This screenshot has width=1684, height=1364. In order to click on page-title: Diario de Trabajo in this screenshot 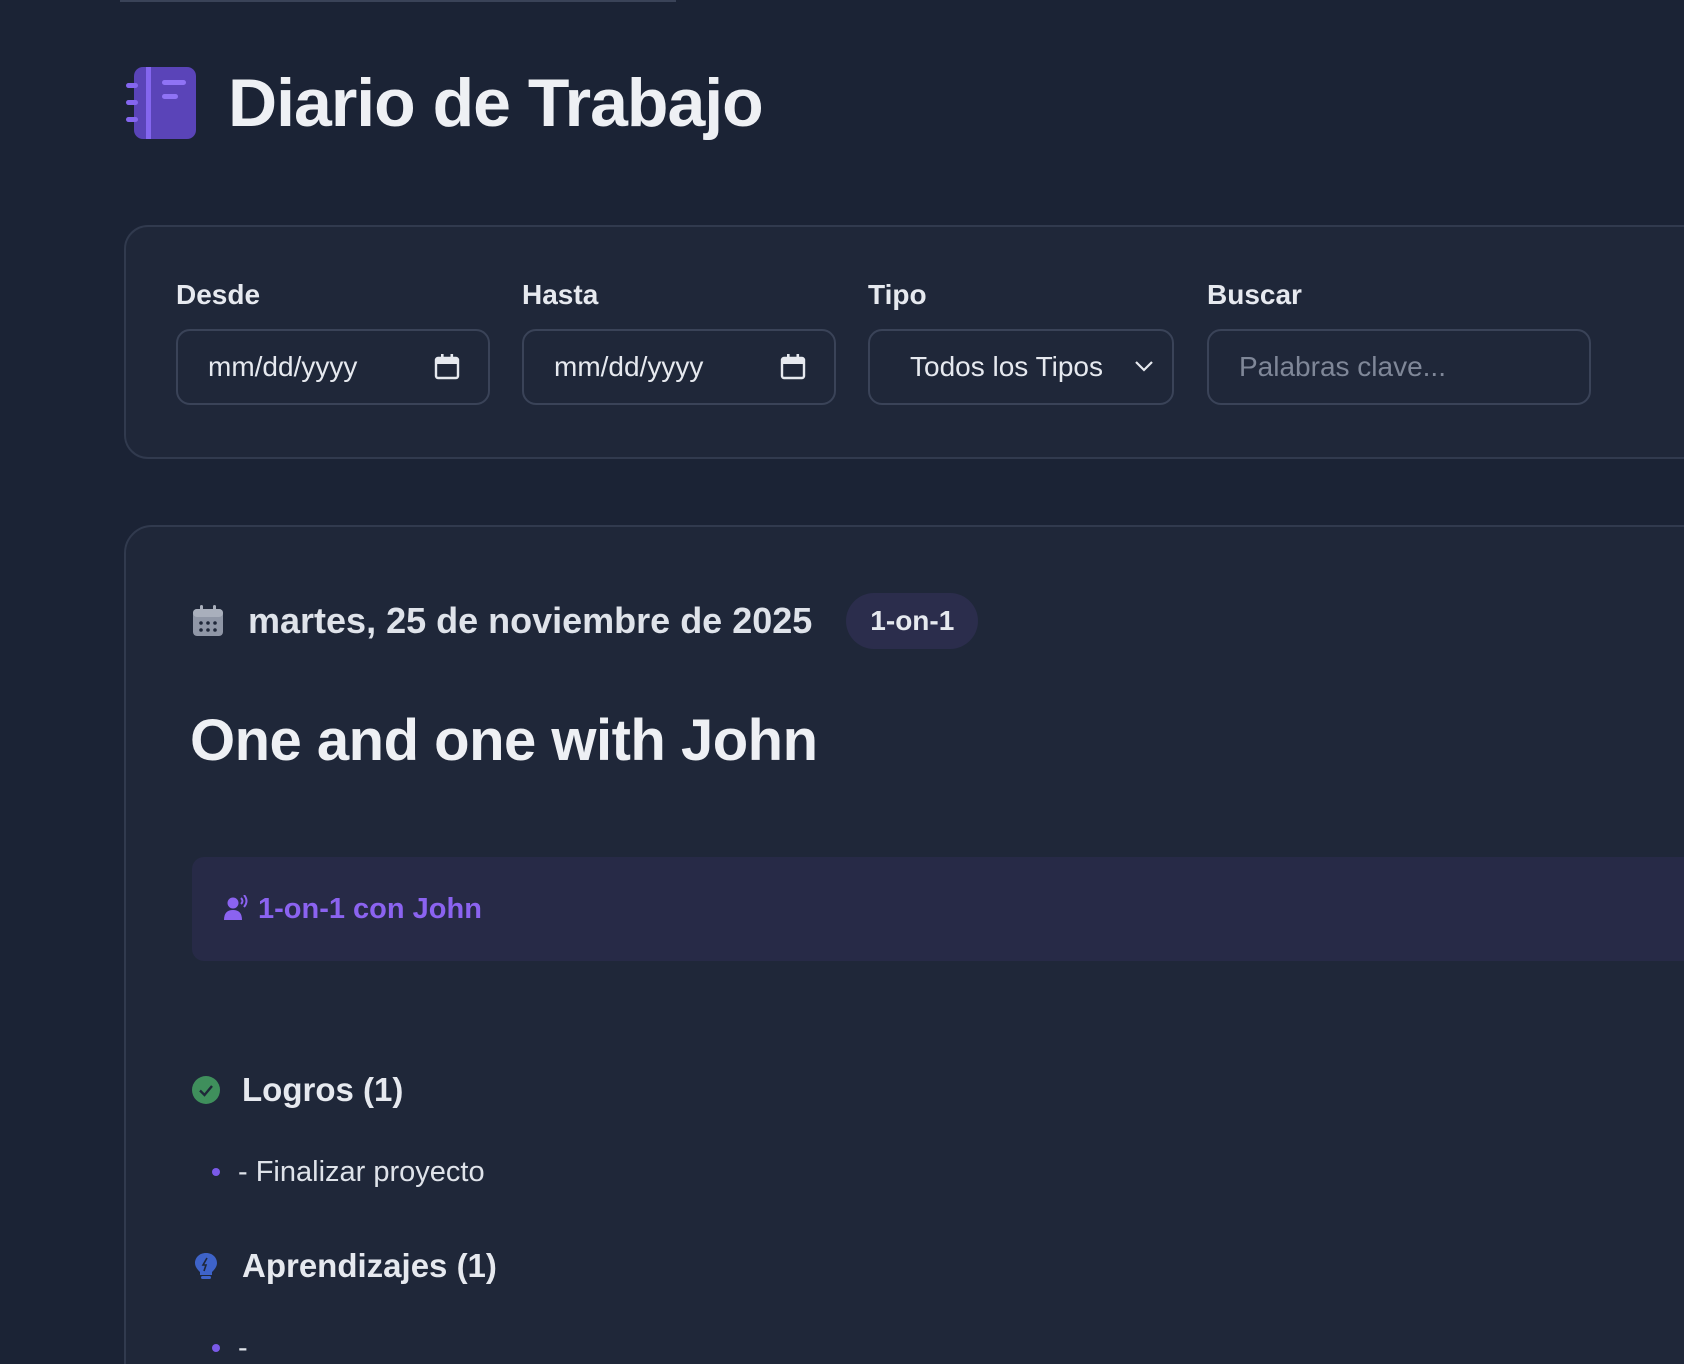, I will do `click(496, 103)`.